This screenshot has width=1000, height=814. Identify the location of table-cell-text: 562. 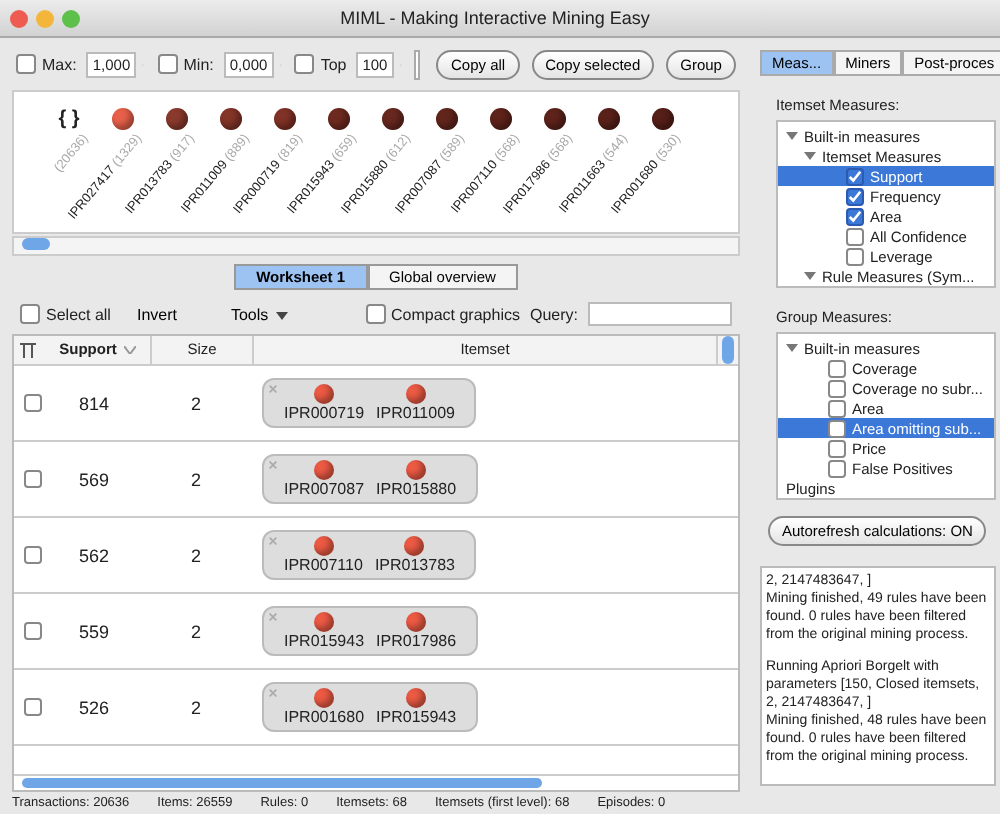
(94, 555).